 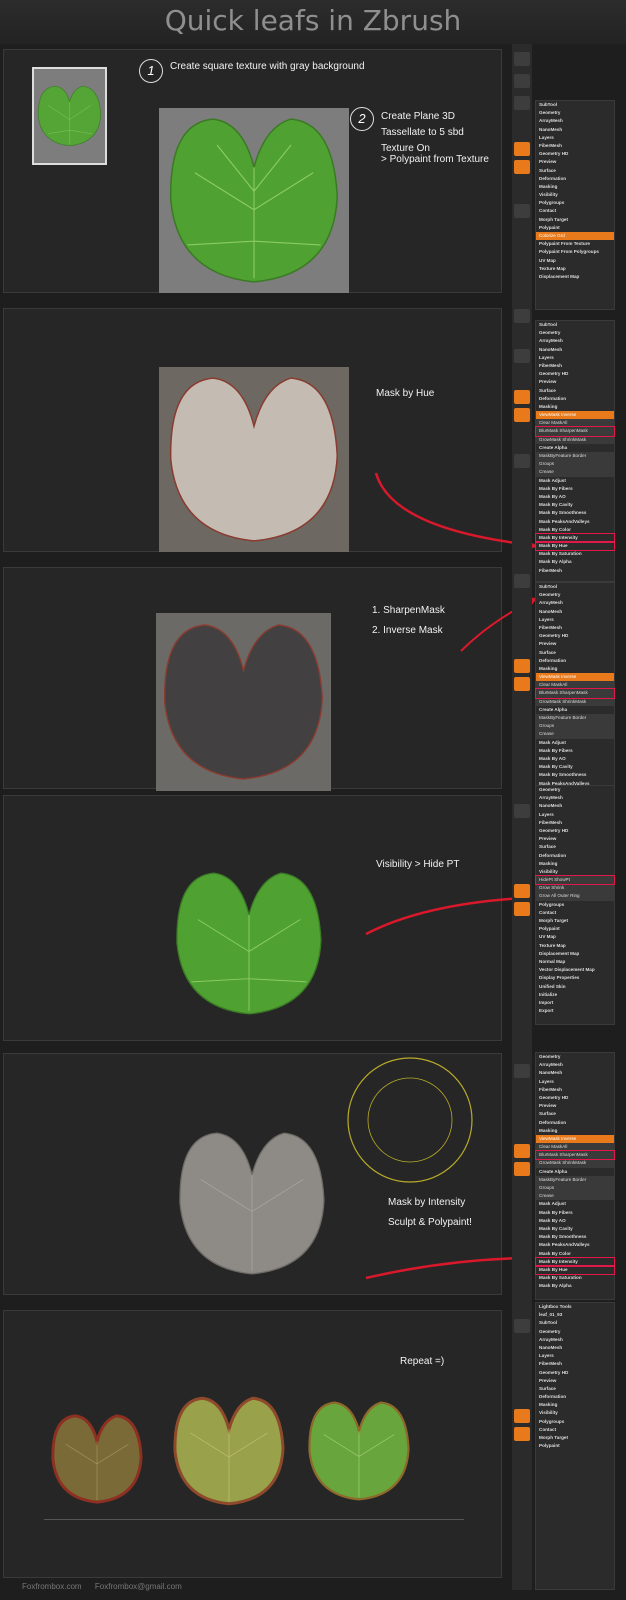 What do you see at coordinates (575, 888) in the screenshot?
I see `palette-item: Grow Shrink` at bounding box center [575, 888].